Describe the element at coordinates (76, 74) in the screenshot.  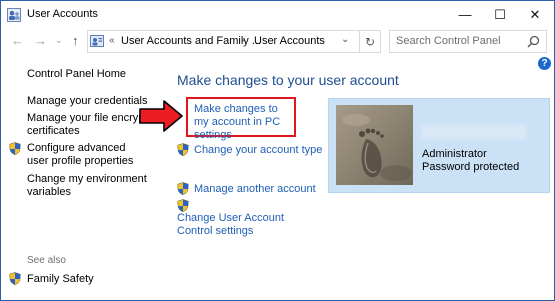
I see `control-panel-home-link: Control Panel Home` at that location.